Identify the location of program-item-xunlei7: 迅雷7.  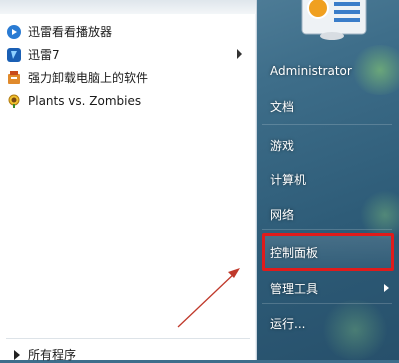
(128, 54).